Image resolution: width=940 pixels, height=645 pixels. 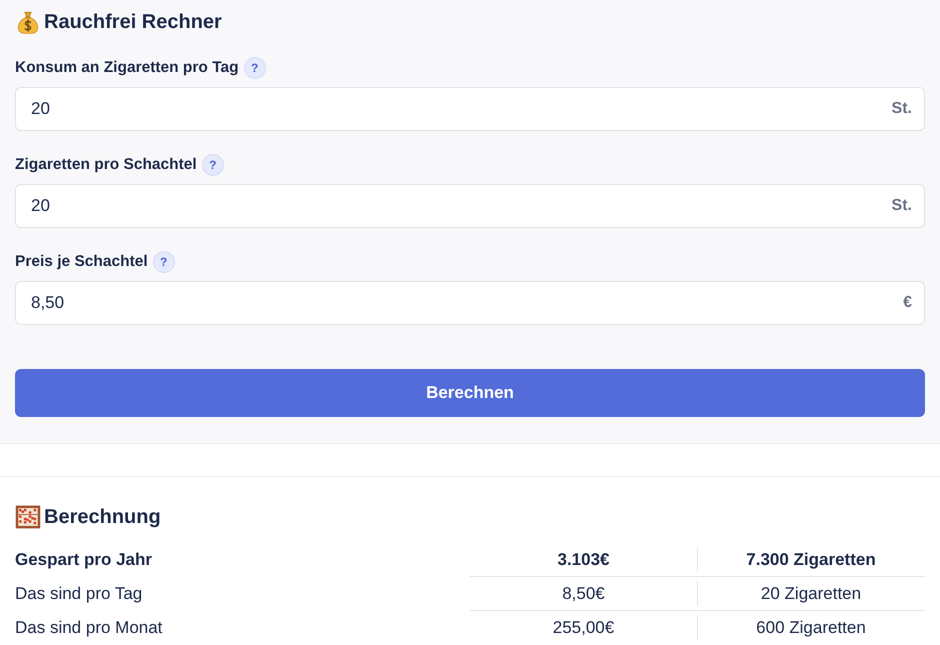 I want to click on amount-cell-text: 255,00€, so click(x=584, y=628).